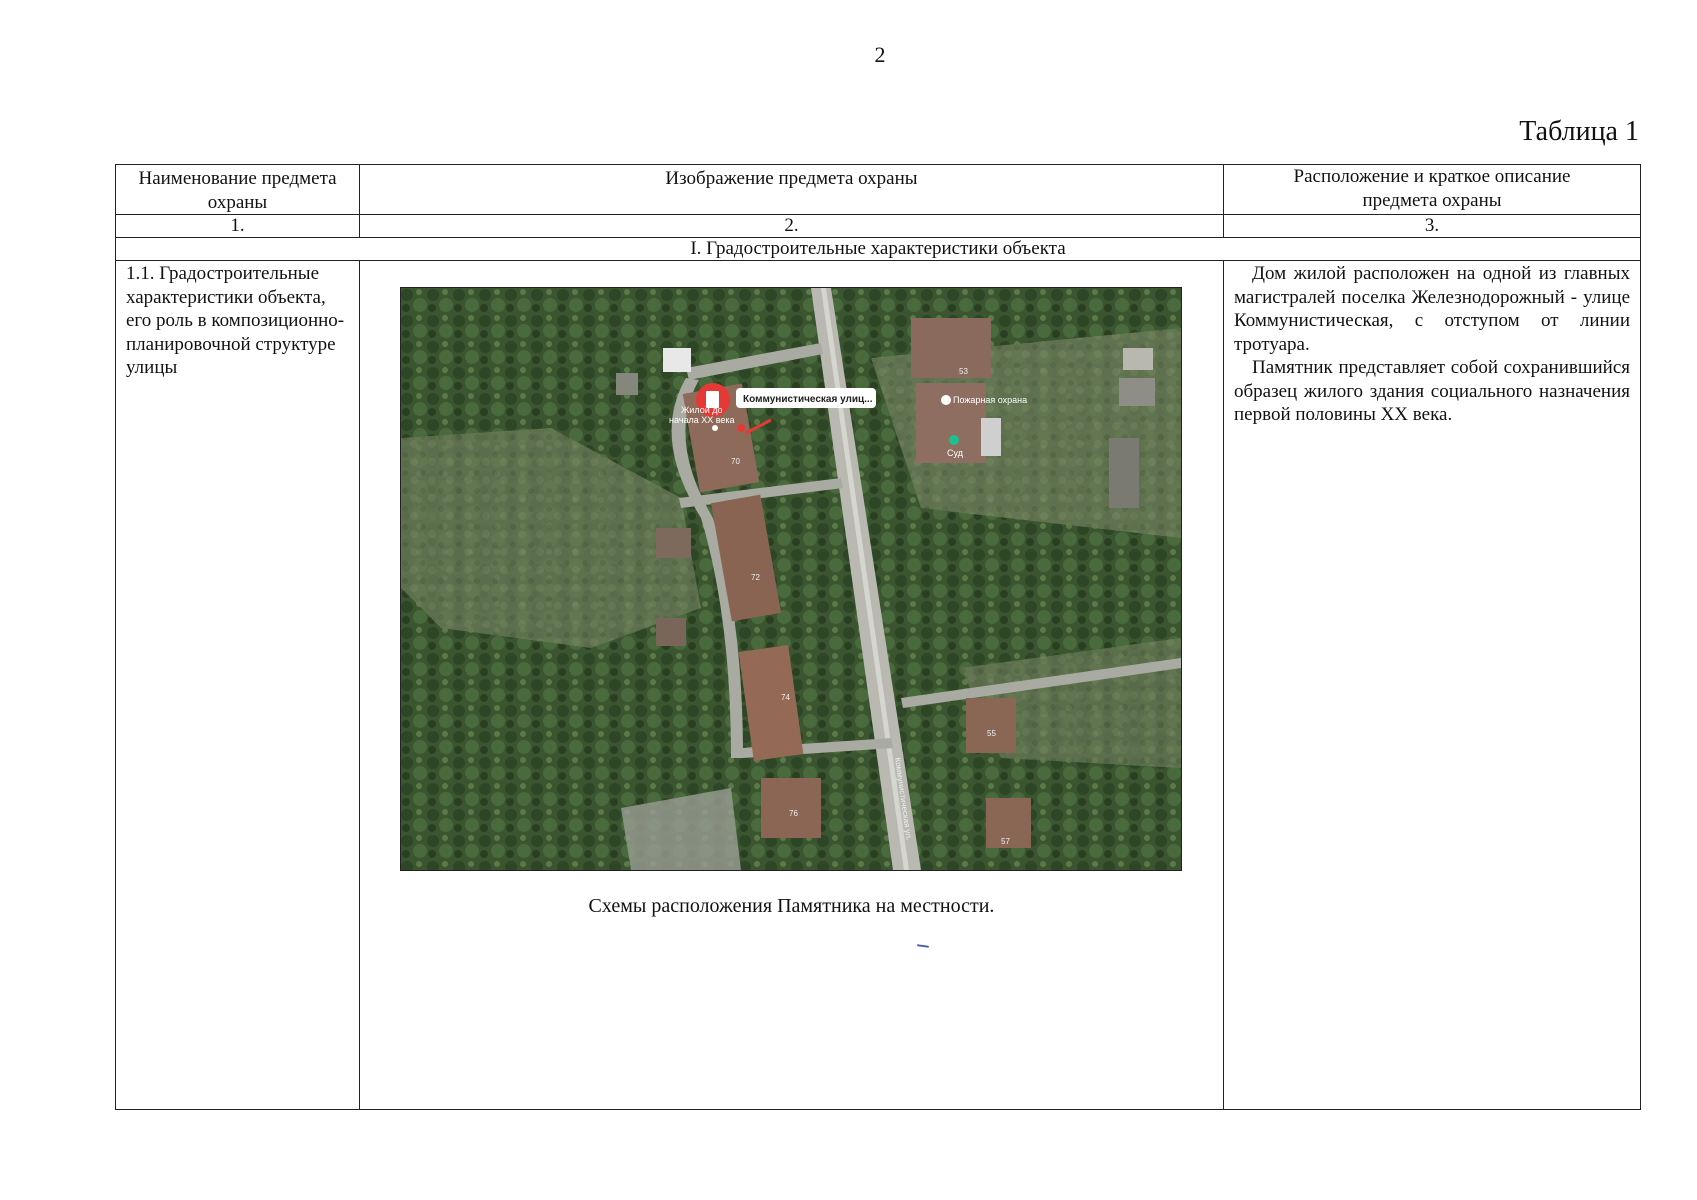  I want to click on map-marker-sublabel-1: Жилой до, so click(701, 410).